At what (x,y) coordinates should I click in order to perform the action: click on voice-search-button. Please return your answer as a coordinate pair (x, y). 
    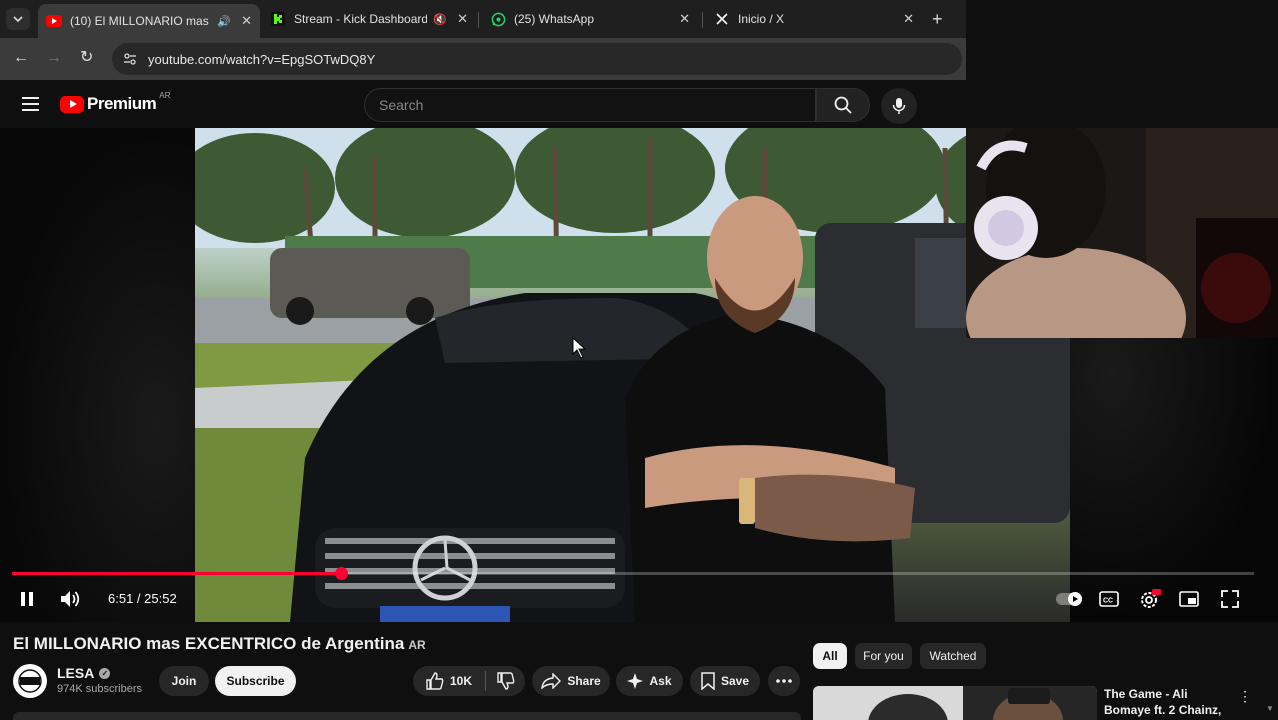
    Looking at the image, I should click on (899, 106).